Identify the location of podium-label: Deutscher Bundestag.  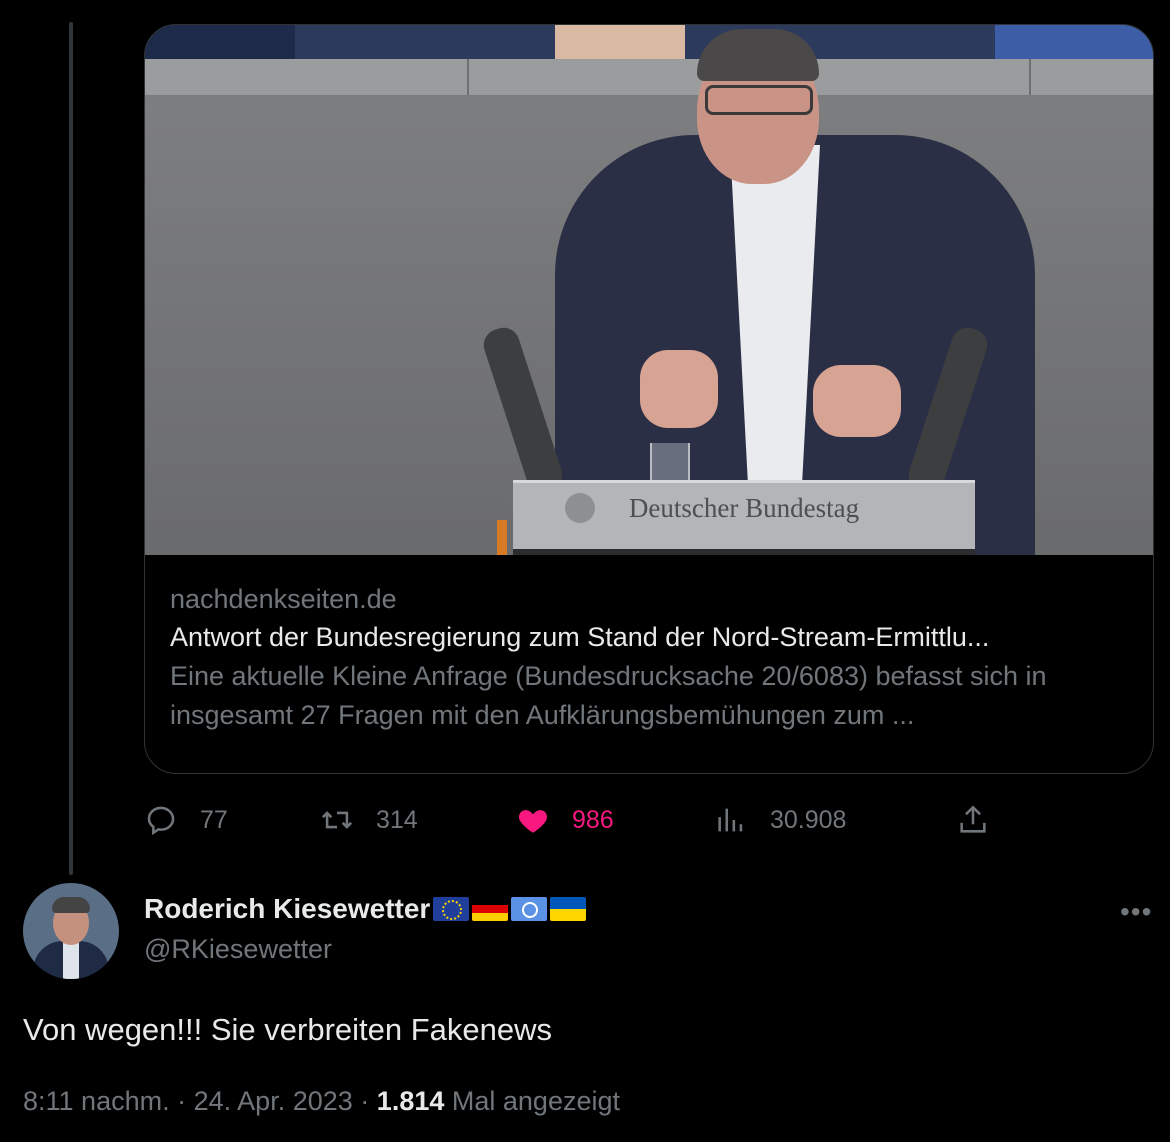
(744, 508).